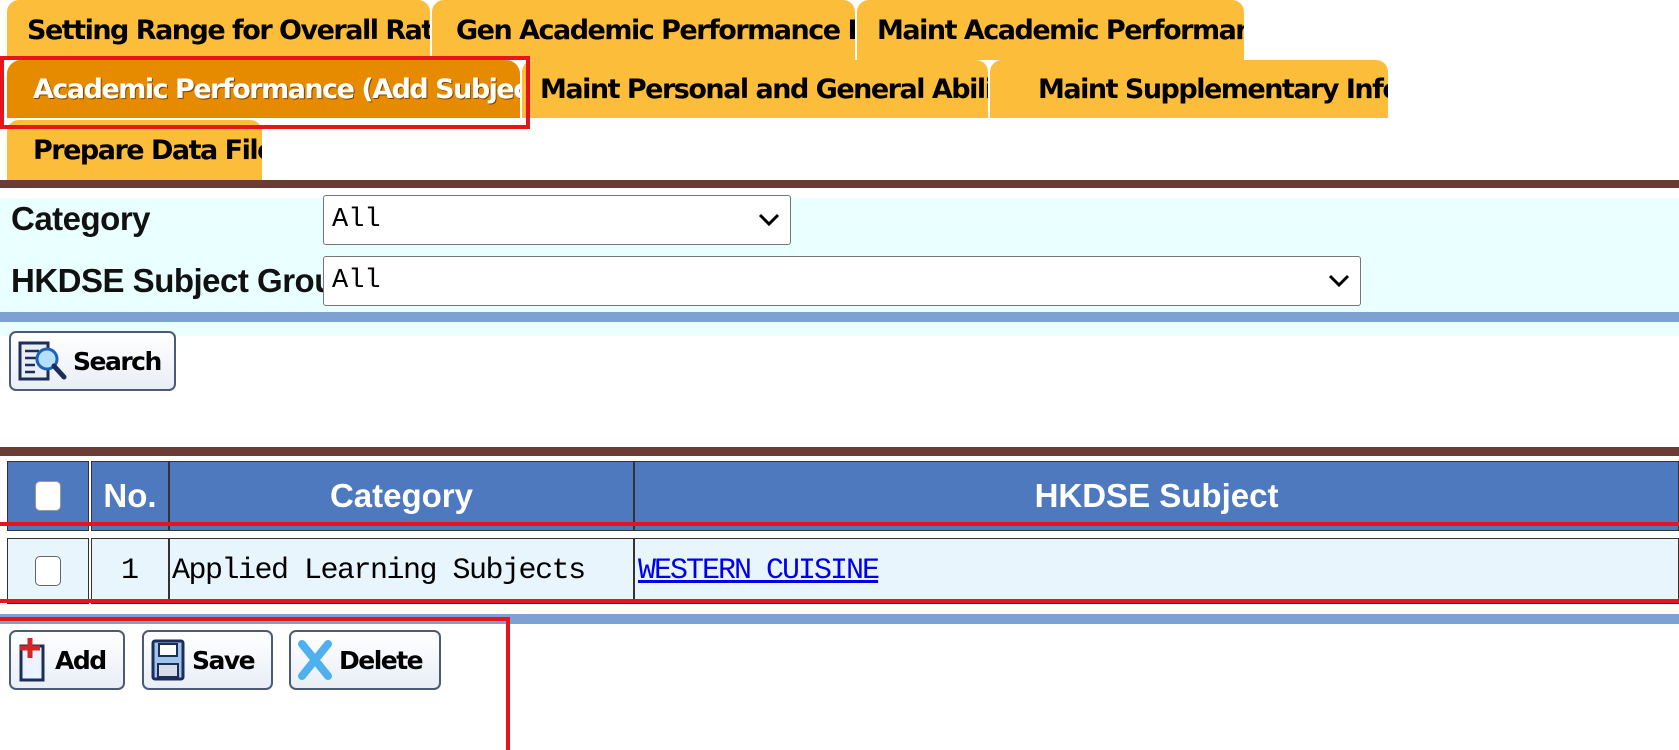 The image size is (1679, 750). I want to click on row-no-cell: 1, so click(130, 571).